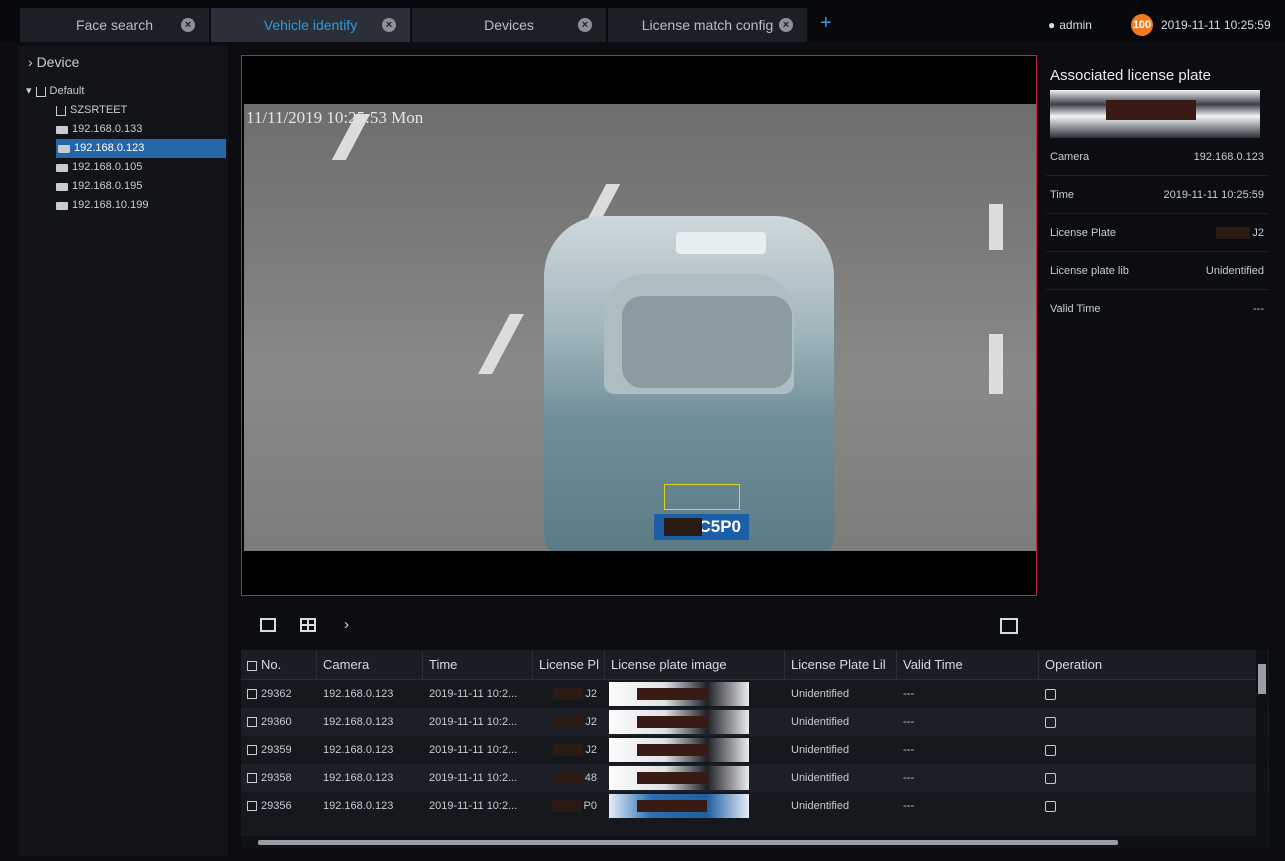 This screenshot has height=861, width=1285. What do you see at coordinates (61, 110) in the screenshot?
I see `network-icon` at bounding box center [61, 110].